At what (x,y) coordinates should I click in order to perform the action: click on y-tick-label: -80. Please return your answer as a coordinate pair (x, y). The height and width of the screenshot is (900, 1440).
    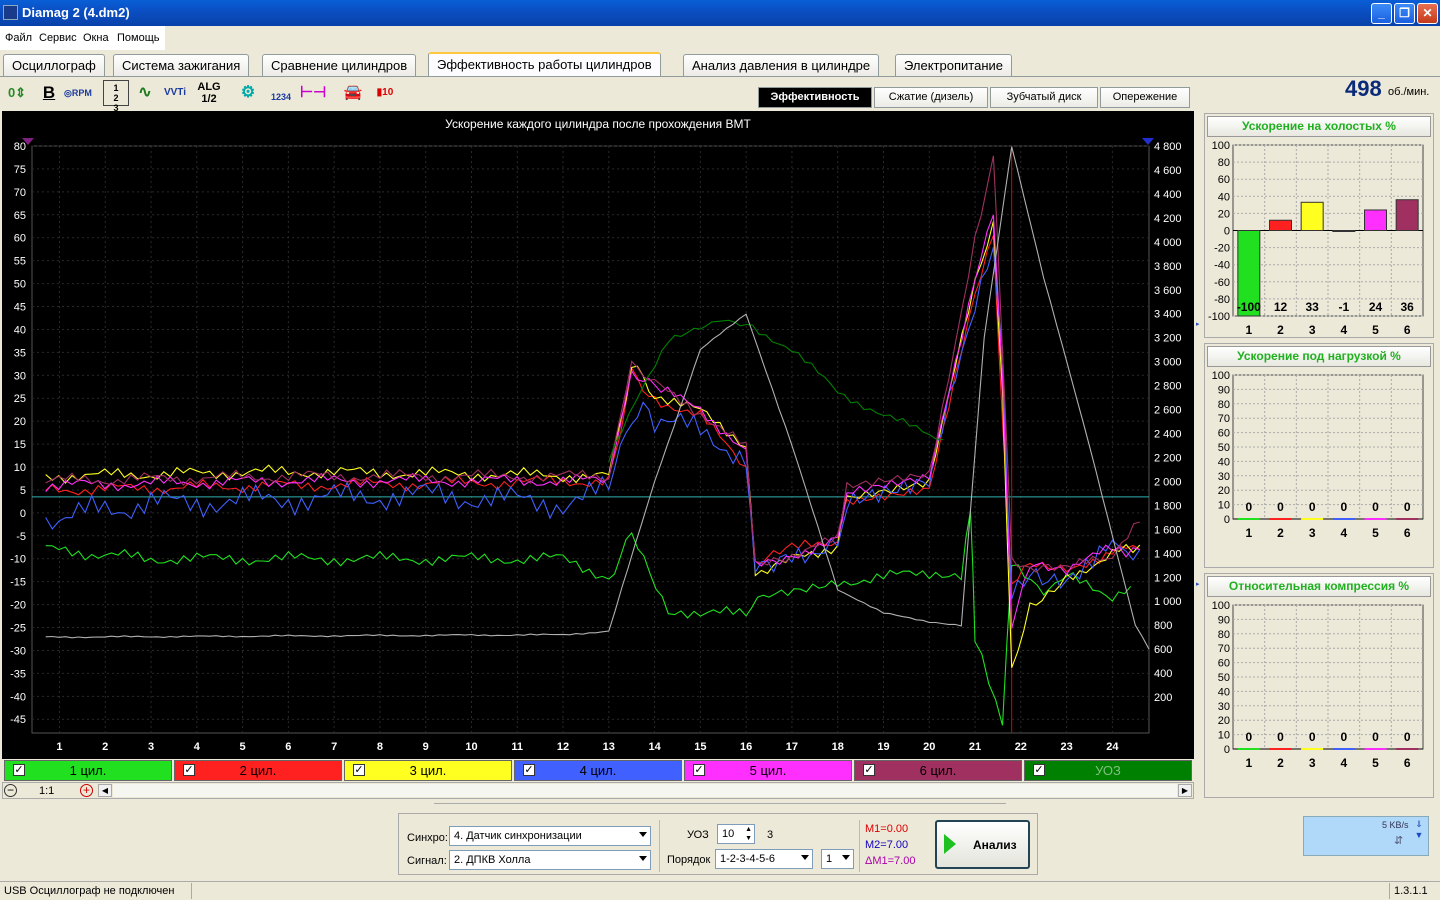
    Looking at the image, I should click on (1222, 300).